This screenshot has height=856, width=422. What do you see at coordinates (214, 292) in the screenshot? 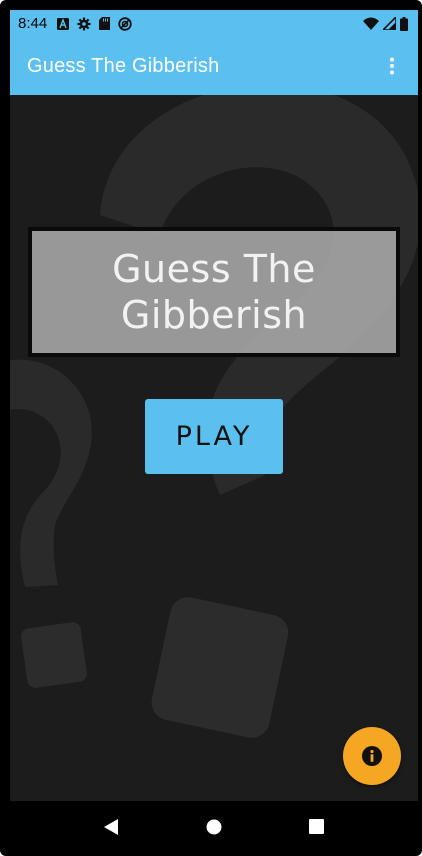
I see `title-card: Guess The Gibberish` at bounding box center [214, 292].